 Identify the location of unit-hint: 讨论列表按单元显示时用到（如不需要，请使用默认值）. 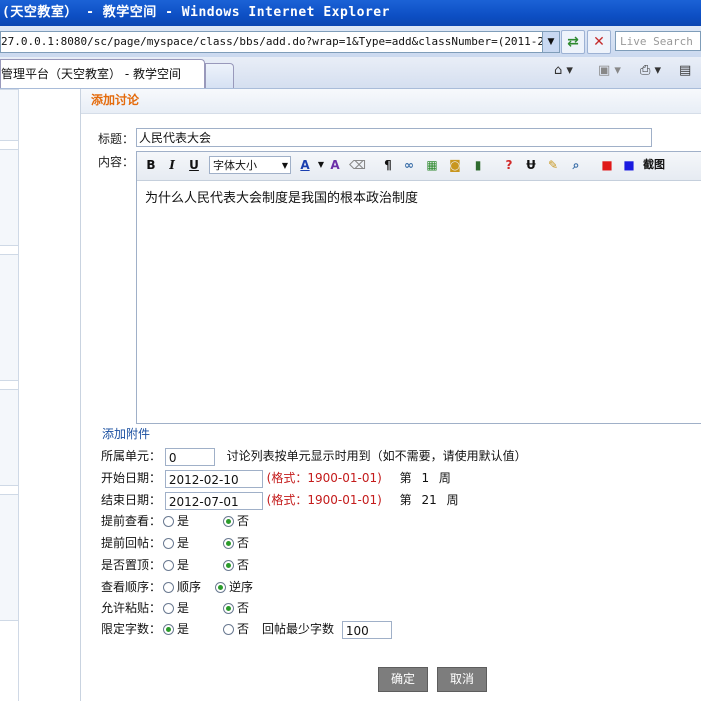
(376, 456).